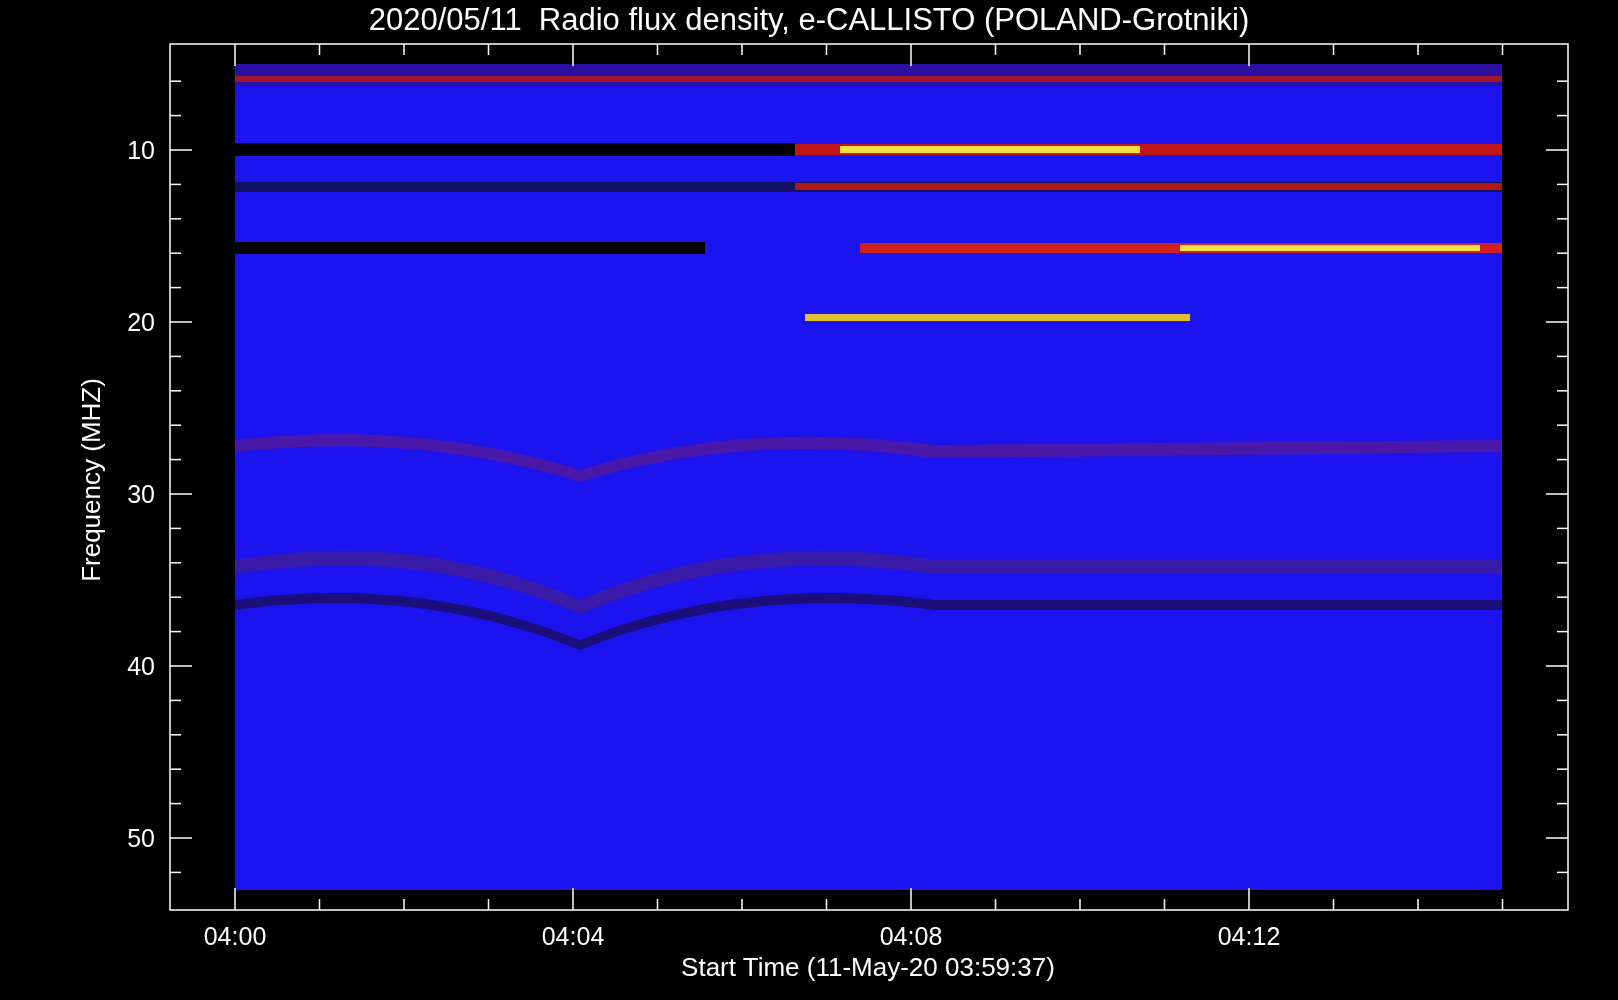  I want to click on tick-label: 40, so click(141, 666).